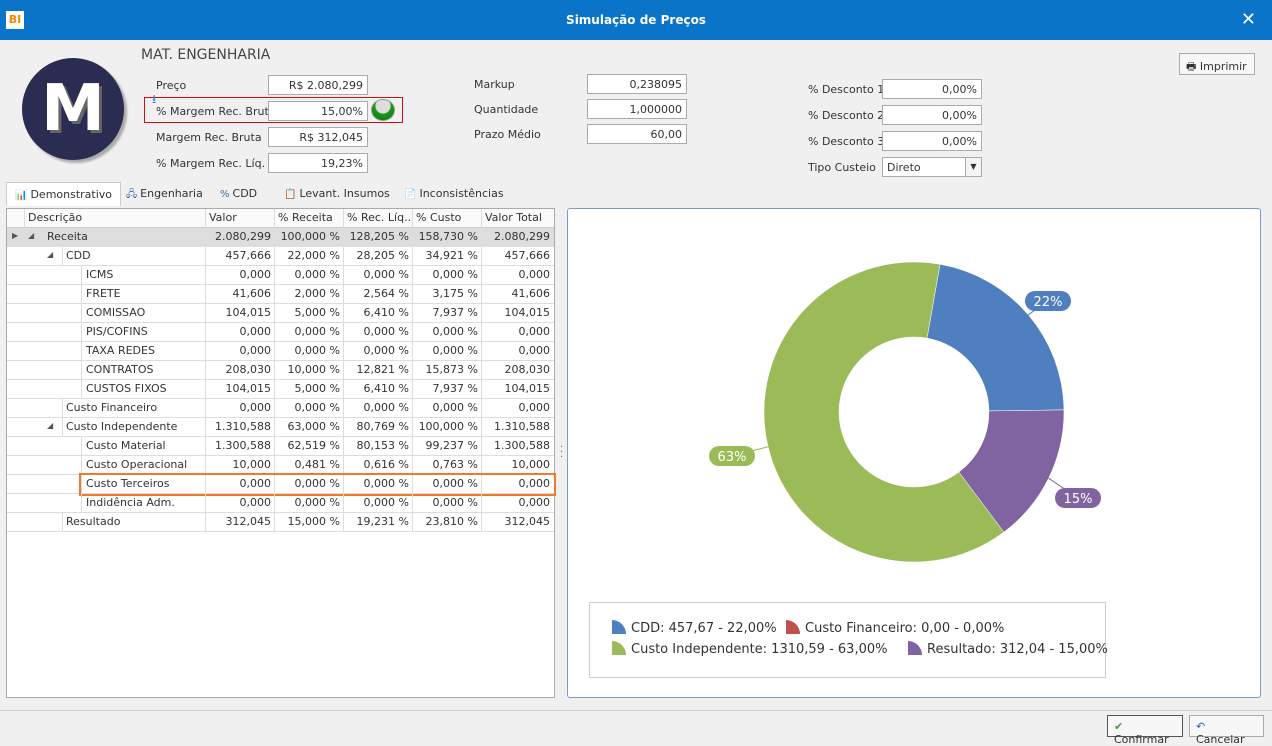 The width and height of the screenshot is (1272, 746). I want to click on field-label: % Desconto 1, so click(846, 89).